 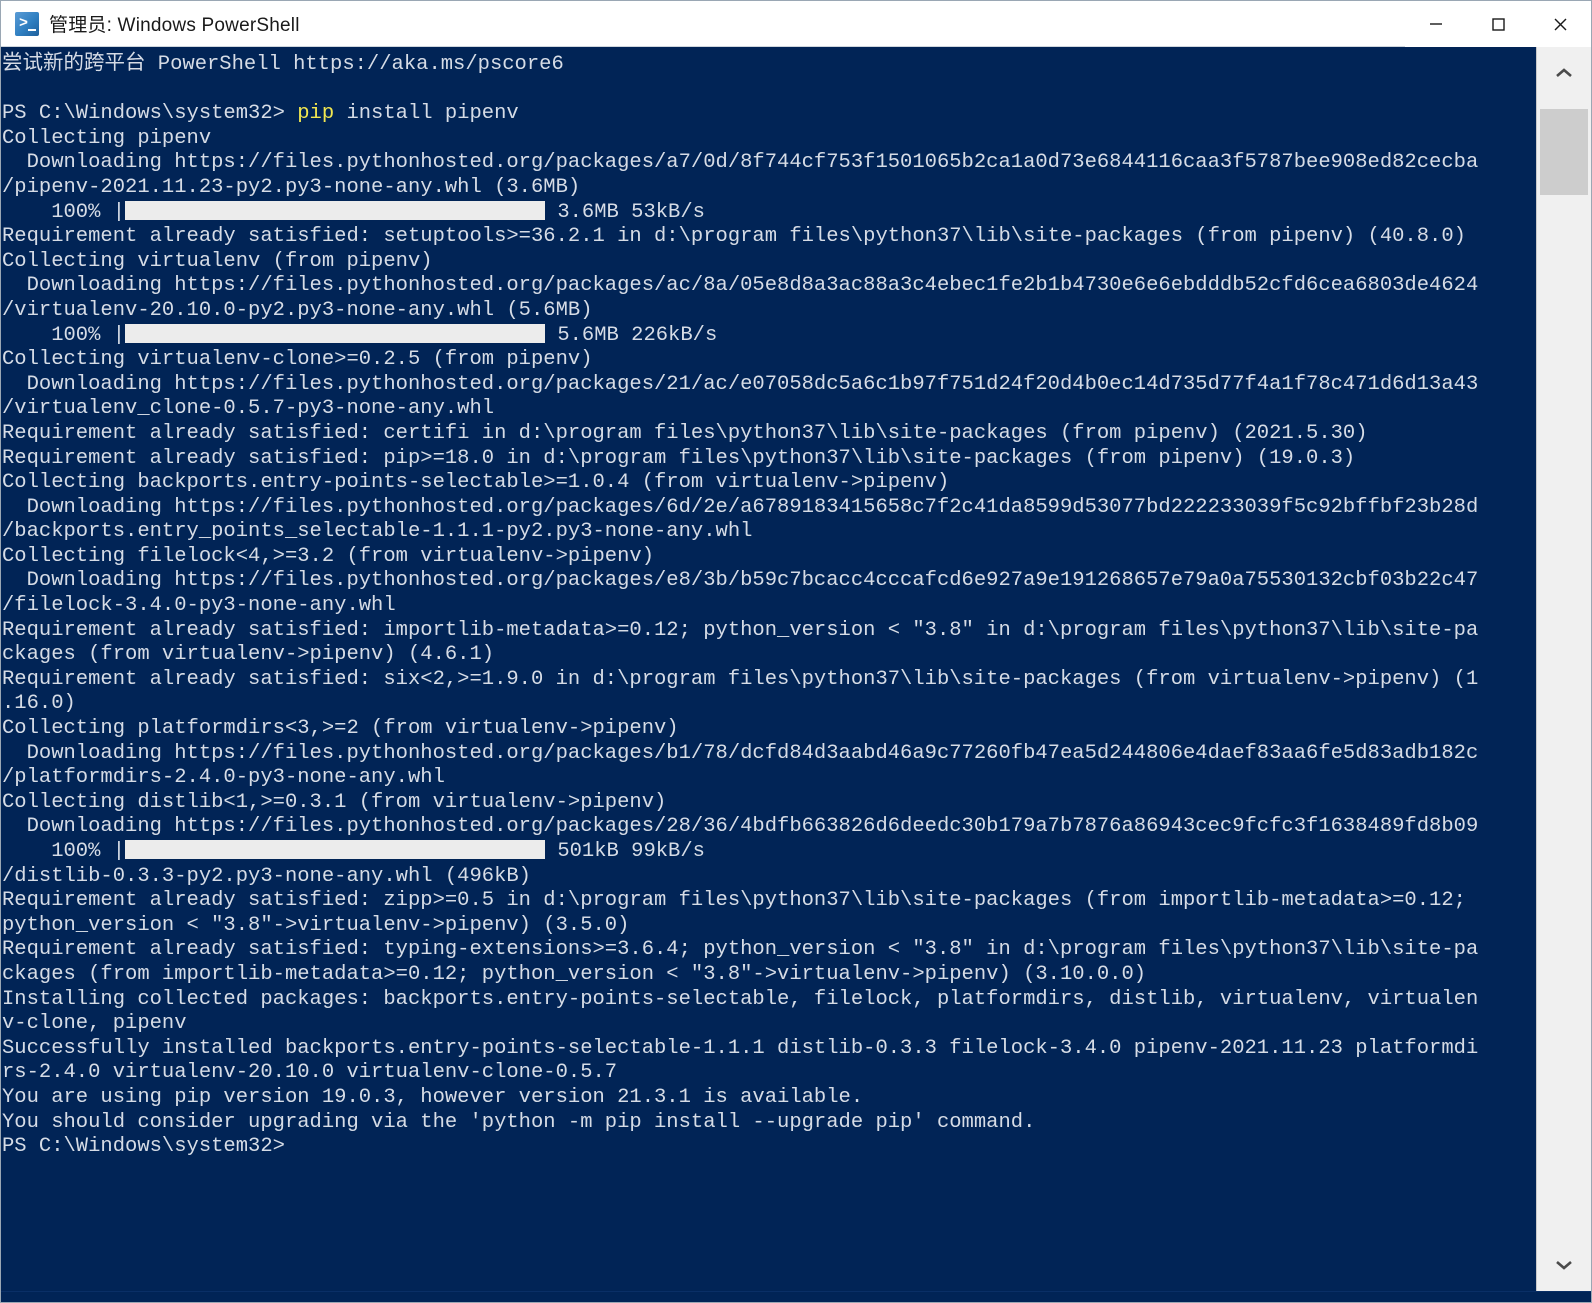 I want to click on close-button, so click(x=1560, y=23).